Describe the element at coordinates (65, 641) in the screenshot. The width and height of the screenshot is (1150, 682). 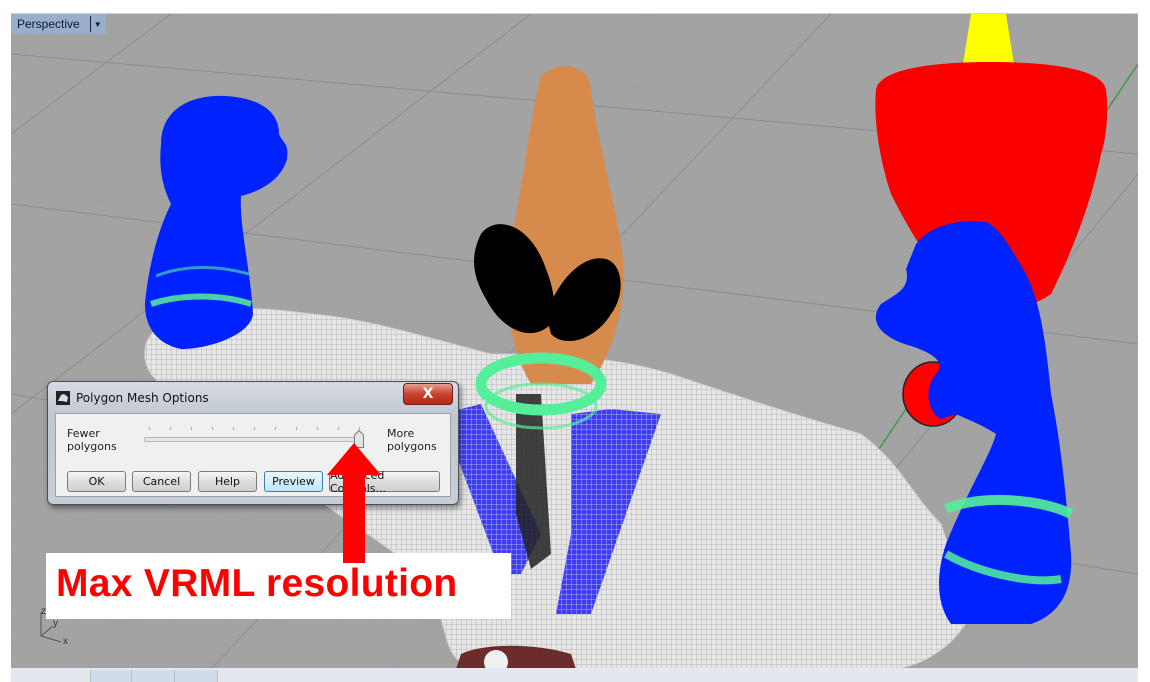
I see `axis-label-x: x` at that location.